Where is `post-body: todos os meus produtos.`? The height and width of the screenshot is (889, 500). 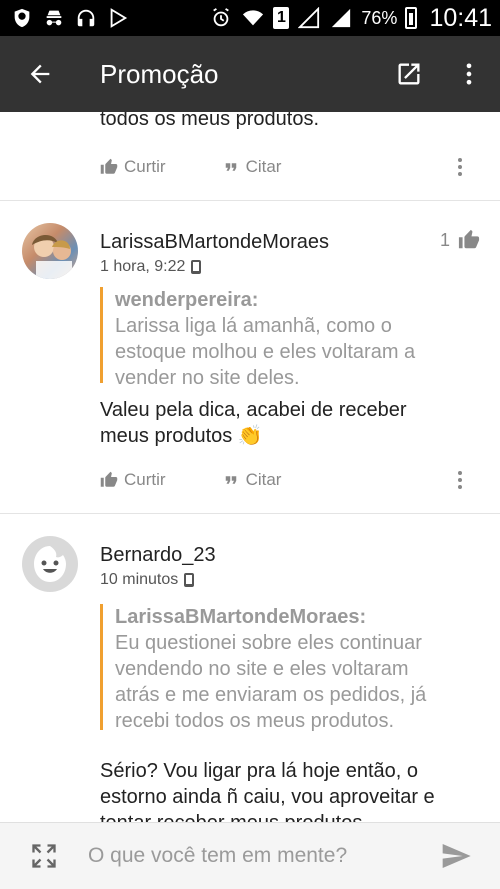 post-body: todos os meus produtos. is located at coordinates (210, 121).